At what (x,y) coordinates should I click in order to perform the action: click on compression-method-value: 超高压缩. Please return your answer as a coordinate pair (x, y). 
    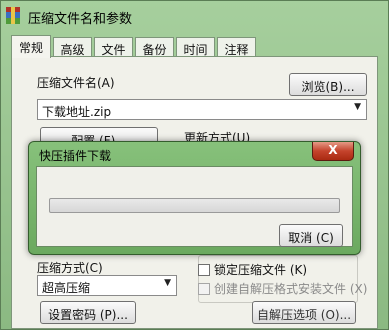
    Looking at the image, I should click on (66, 288).